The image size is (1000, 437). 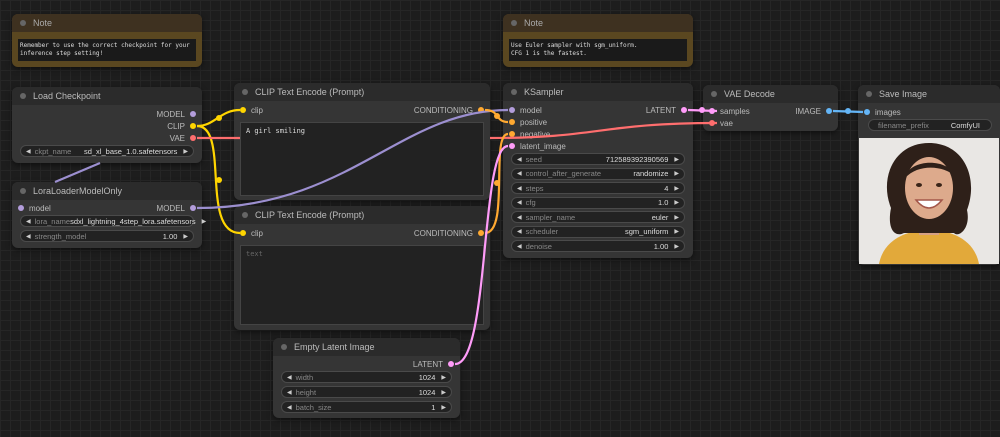 What do you see at coordinates (598, 159) in the screenshot?
I see `seed-widget: ◀ seed 712589392390569 ▶` at bounding box center [598, 159].